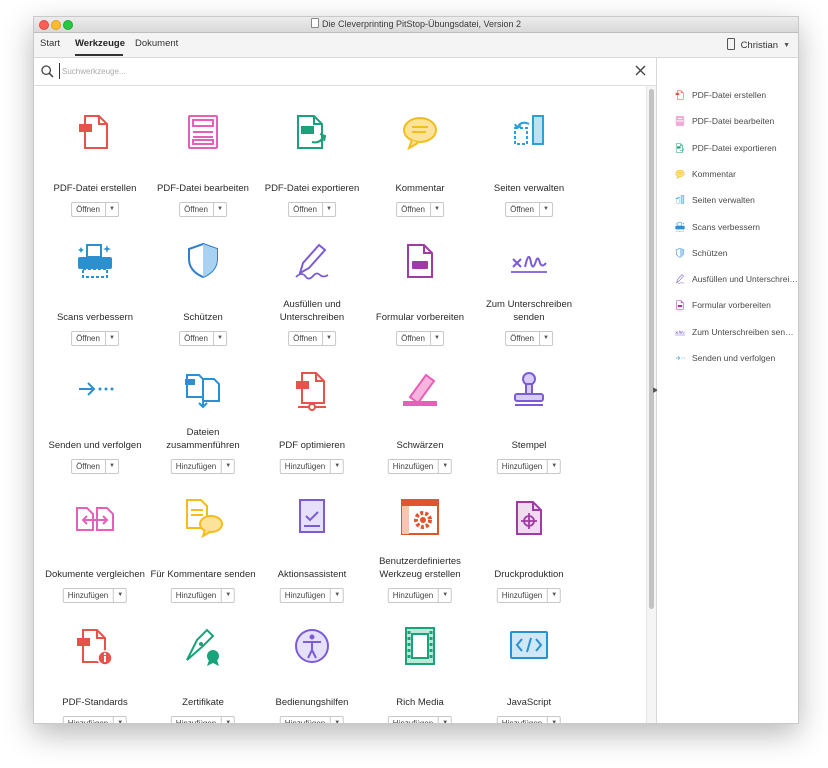 This screenshot has width=828, height=768. Describe the element at coordinates (95, 427) in the screenshot. I see `tool-senden-und-verfolgen: Senden und verfolgen Öffnen ▼` at that location.